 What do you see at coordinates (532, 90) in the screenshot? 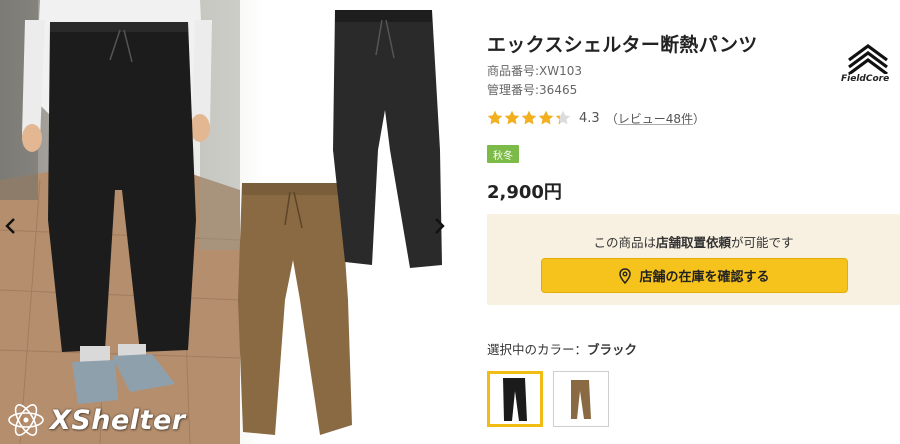
I see `management-code: 管理番号:36465` at bounding box center [532, 90].